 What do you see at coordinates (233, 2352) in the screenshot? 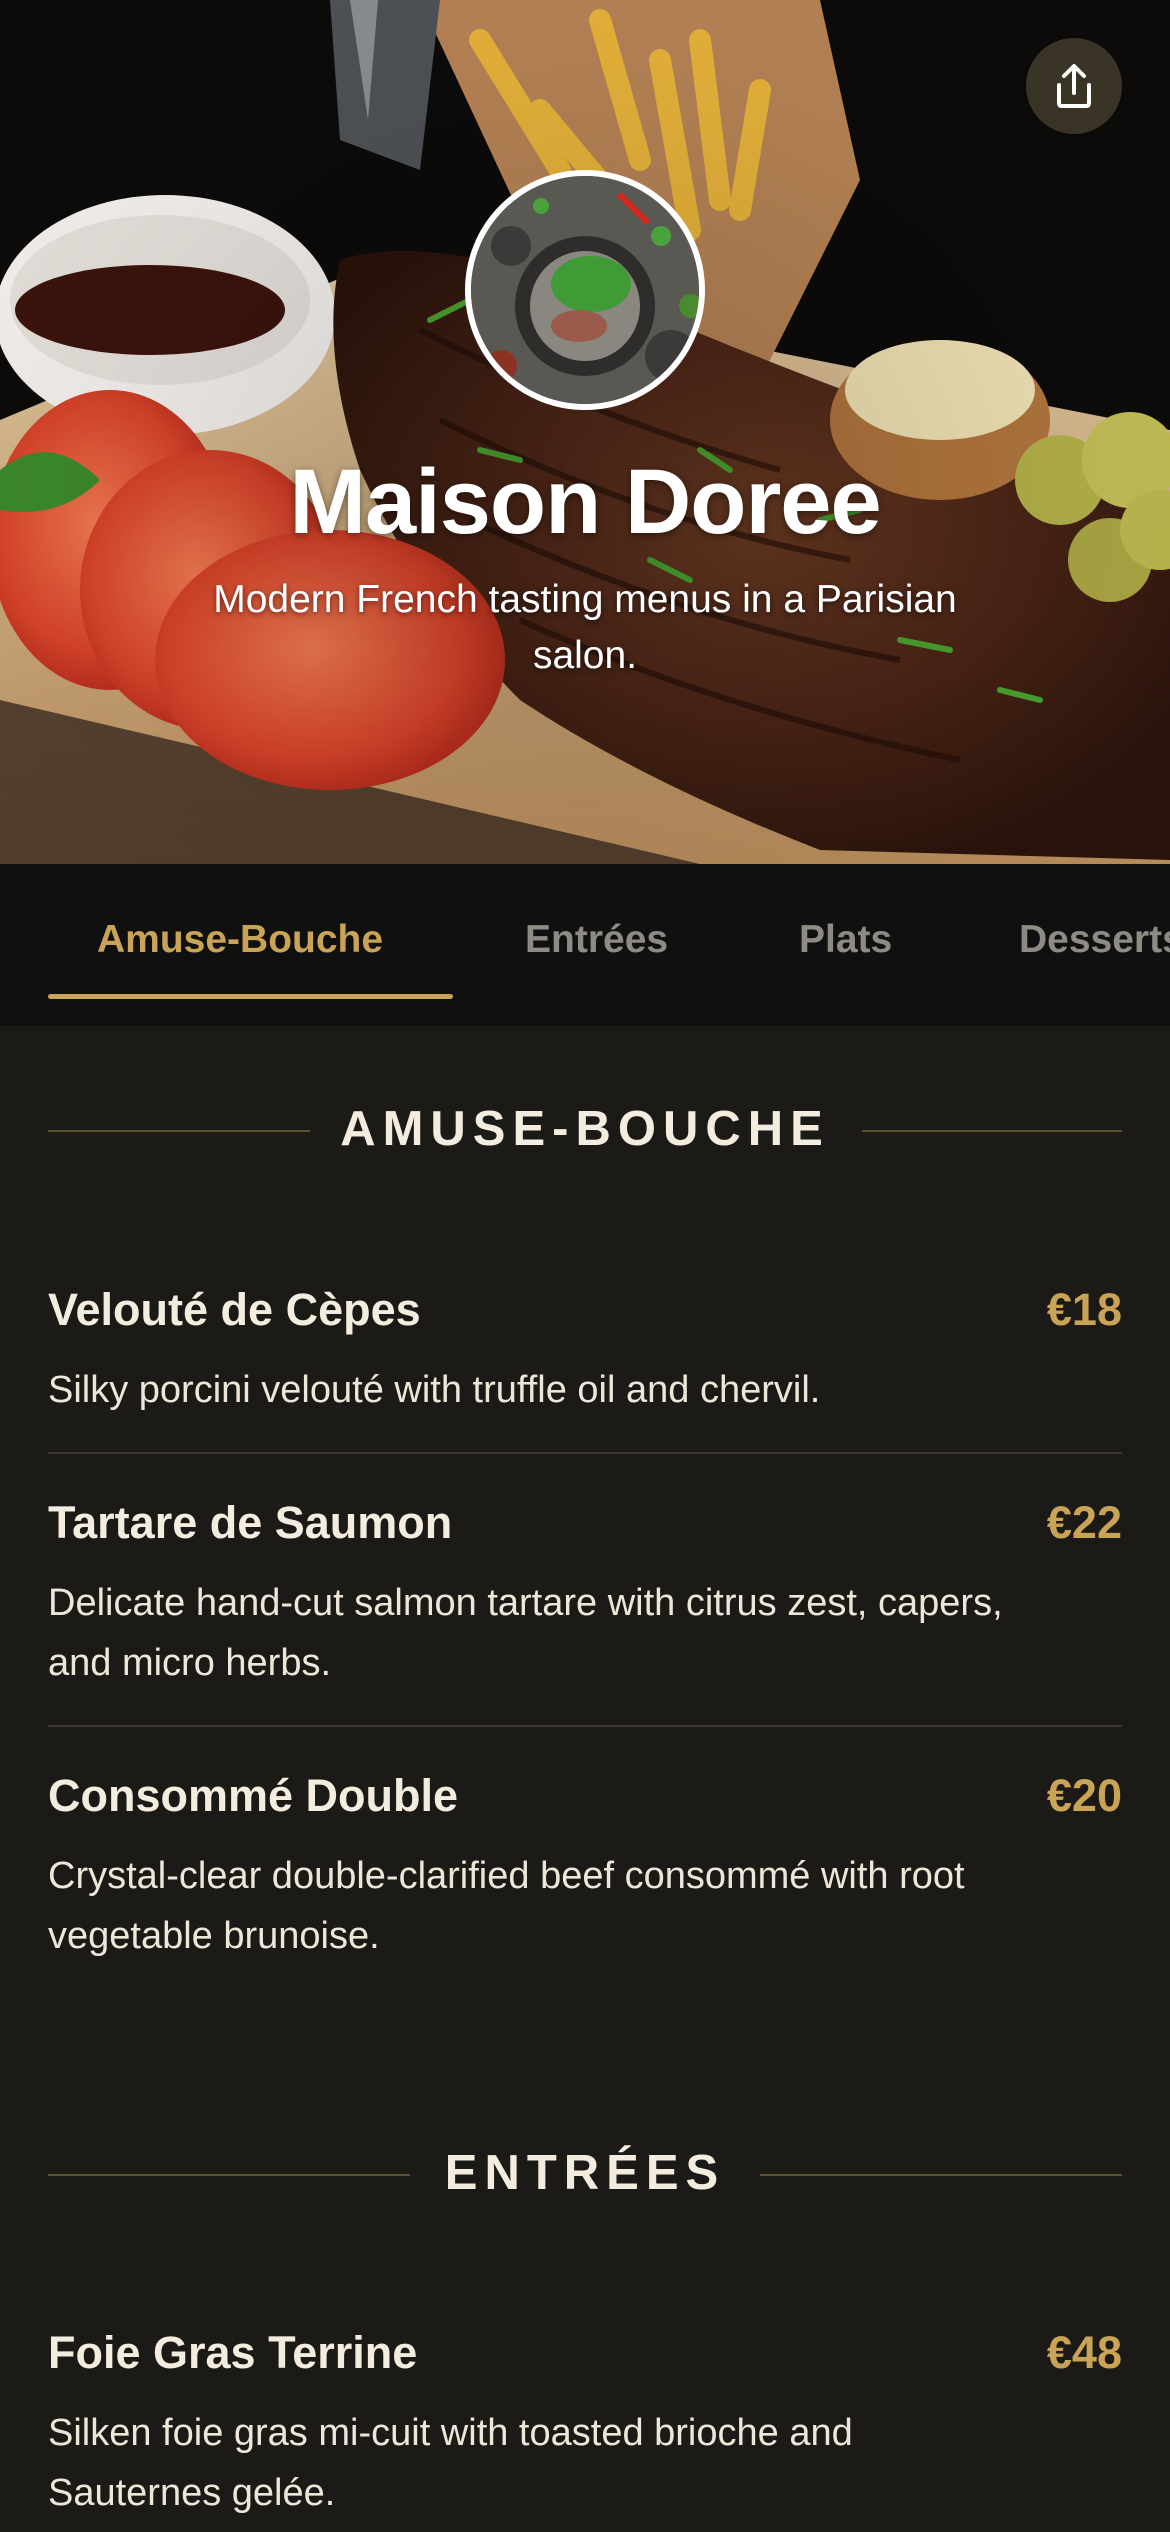
I see `menu-item-name: Foie Gras Terrine` at bounding box center [233, 2352].